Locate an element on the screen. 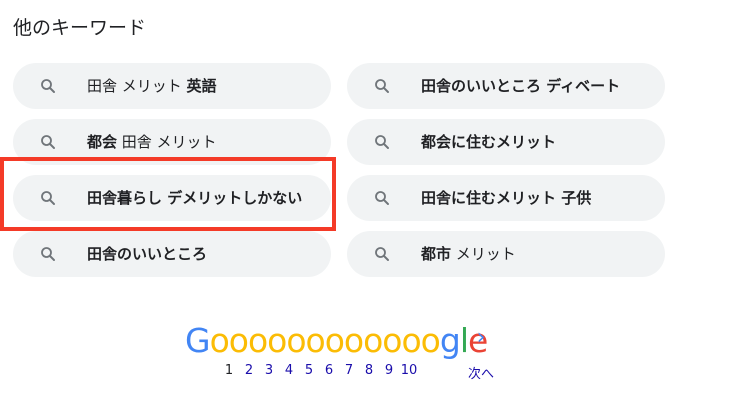  related-keyword-text: 田舎のいいところ is located at coordinates (147, 254).